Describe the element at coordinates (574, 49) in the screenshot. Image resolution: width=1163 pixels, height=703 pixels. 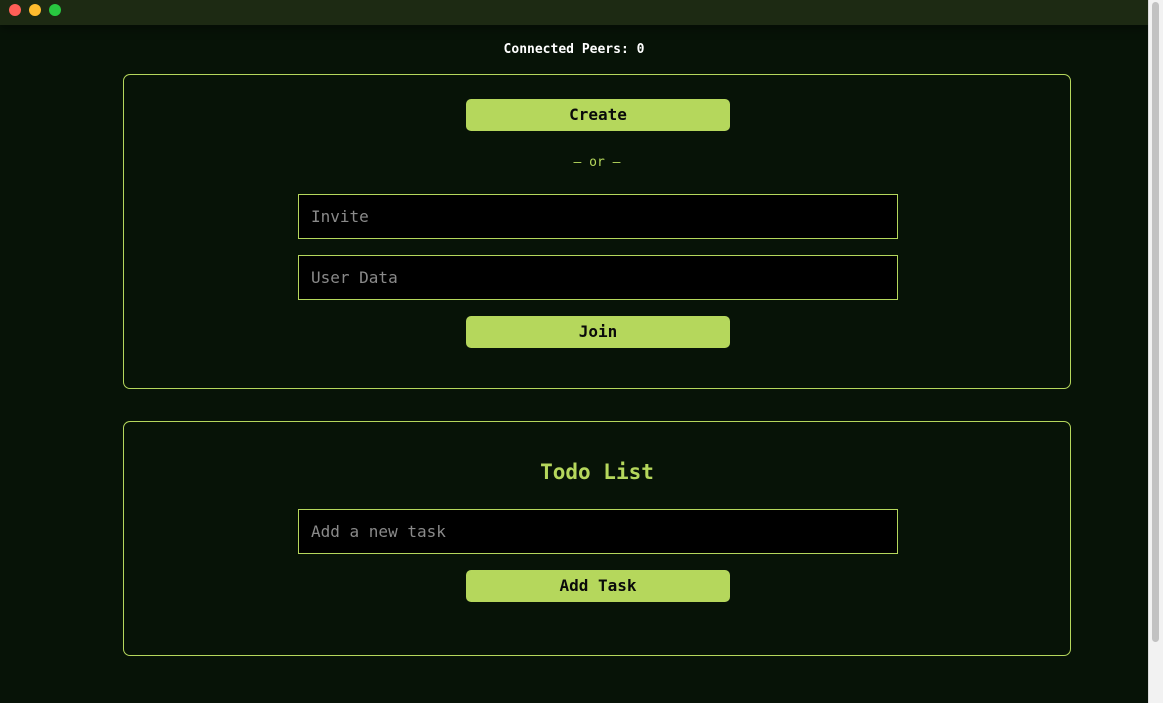
I see `connected-peers-status: Connected Peers: 0` at that location.